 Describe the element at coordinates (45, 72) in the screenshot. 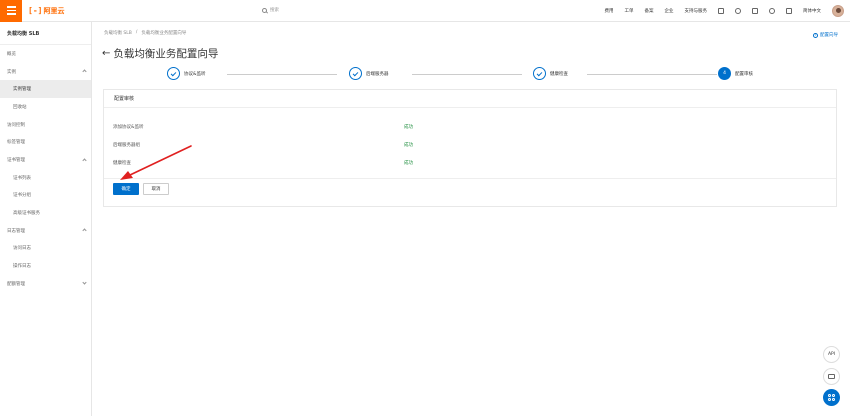

I see `sidebar-item: 实例` at that location.